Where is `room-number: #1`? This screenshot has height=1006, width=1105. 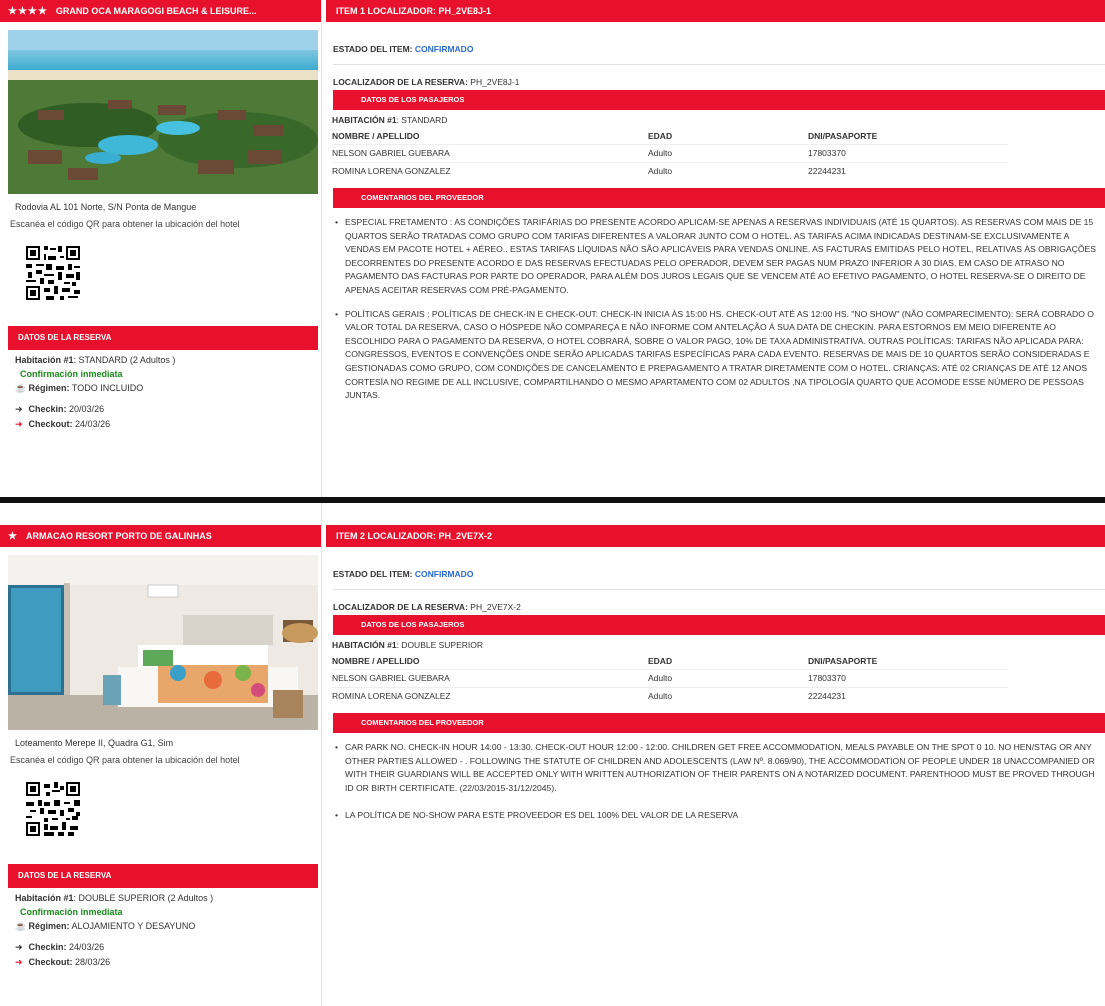
room-number: #1 is located at coordinates (68, 360).